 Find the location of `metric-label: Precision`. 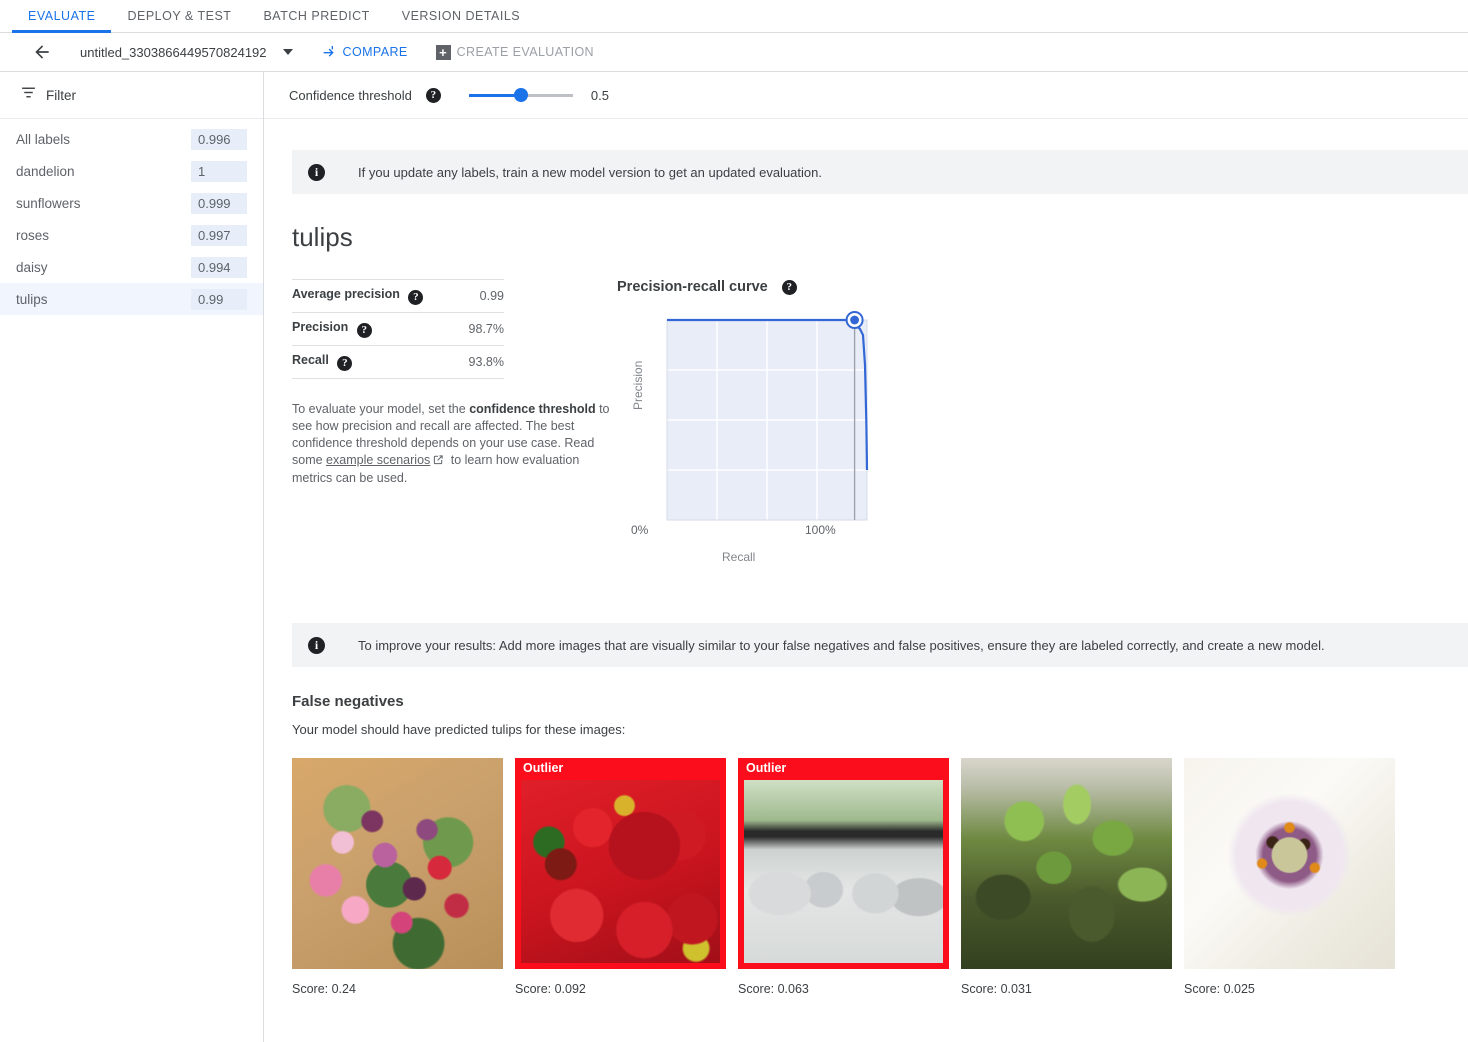

metric-label: Precision is located at coordinates (320, 327).